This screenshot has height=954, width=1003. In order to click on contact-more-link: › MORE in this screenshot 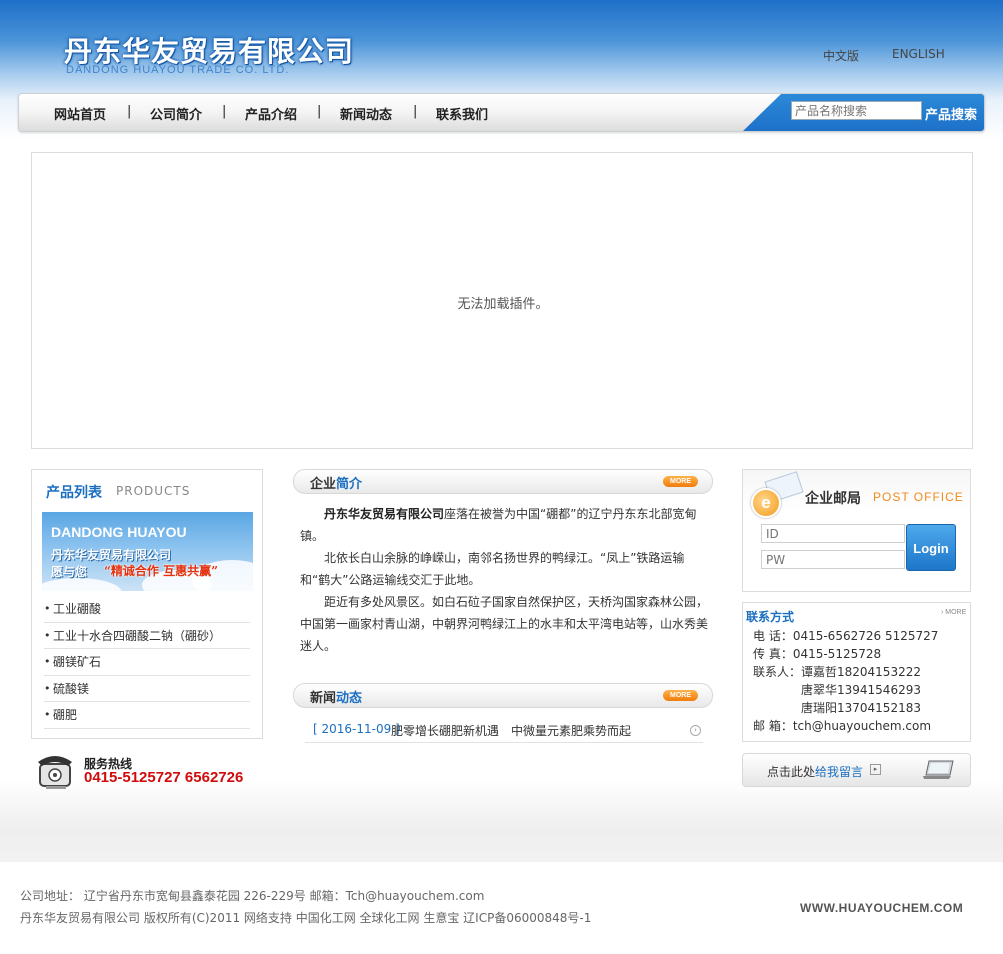, I will do `click(953, 612)`.